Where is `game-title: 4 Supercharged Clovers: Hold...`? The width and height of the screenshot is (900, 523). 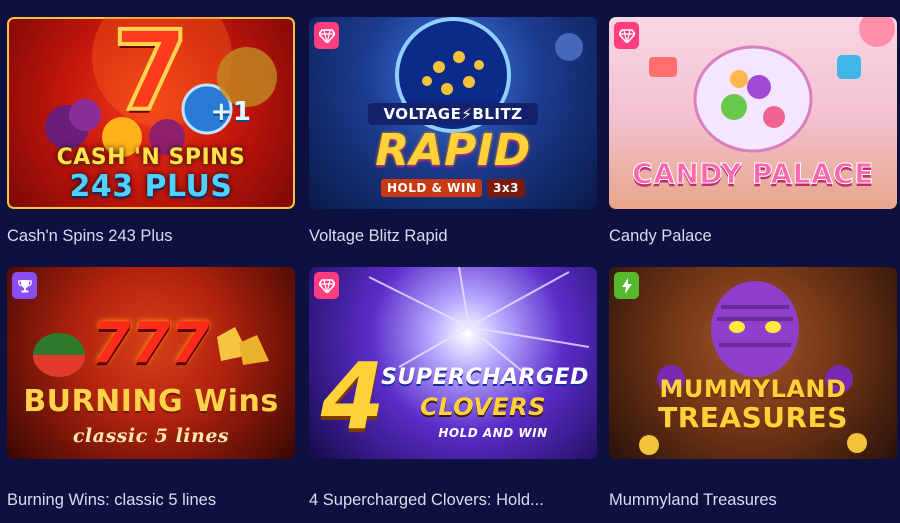 game-title: 4 Supercharged Clovers: Hold... is located at coordinates (455, 500).